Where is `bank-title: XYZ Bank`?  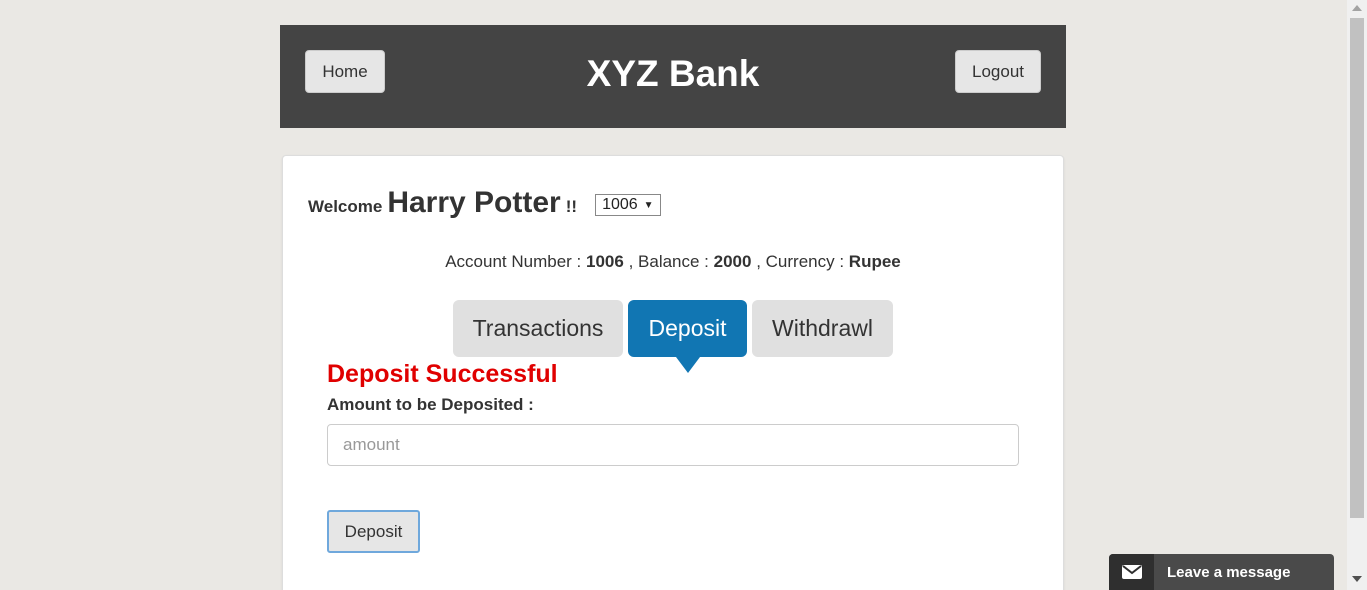 bank-title: XYZ Bank is located at coordinates (673, 73).